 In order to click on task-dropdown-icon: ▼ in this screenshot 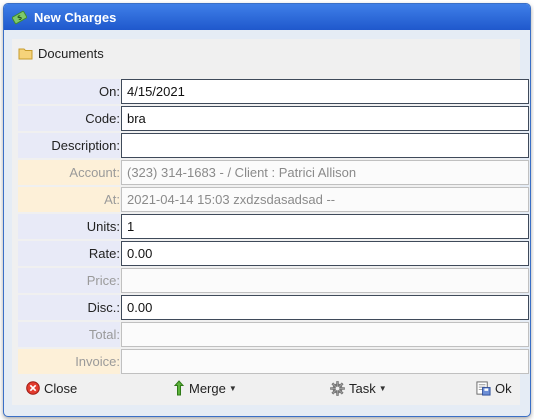, I will do `click(382, 388)`.